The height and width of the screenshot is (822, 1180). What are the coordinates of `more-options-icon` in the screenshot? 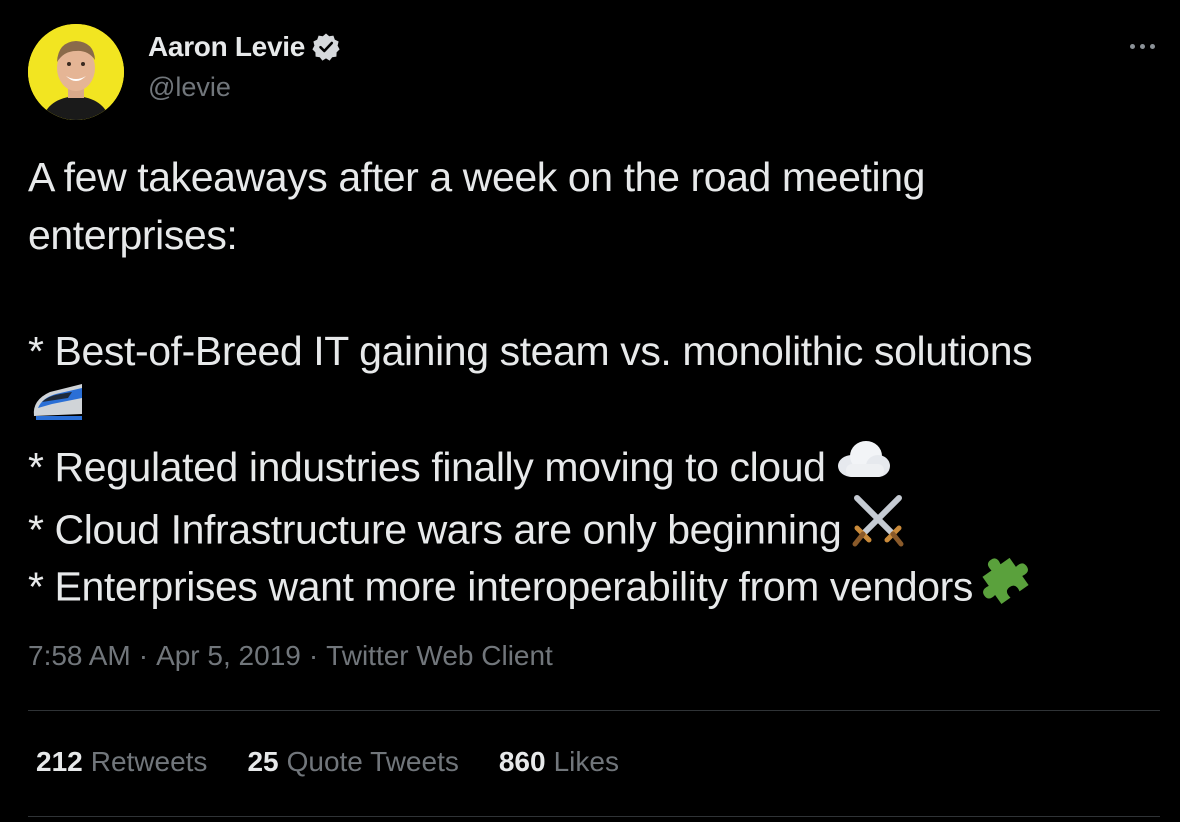 It's located at (1142, 46).